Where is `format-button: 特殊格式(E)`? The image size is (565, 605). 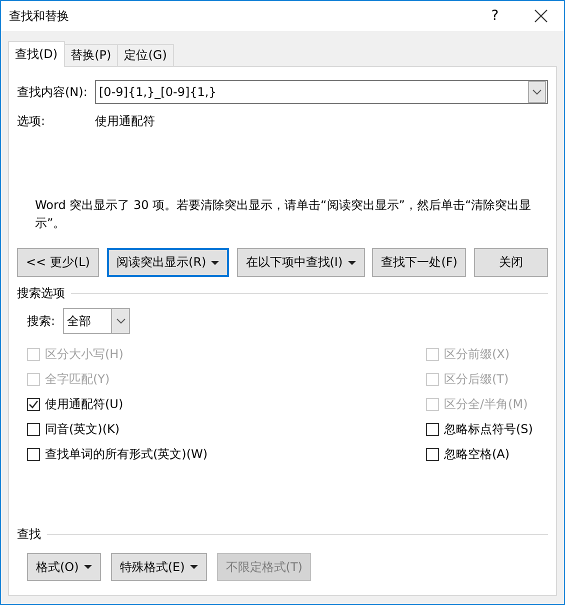 format-button: 特殊格式(E) is located at coordinates (158, 567).